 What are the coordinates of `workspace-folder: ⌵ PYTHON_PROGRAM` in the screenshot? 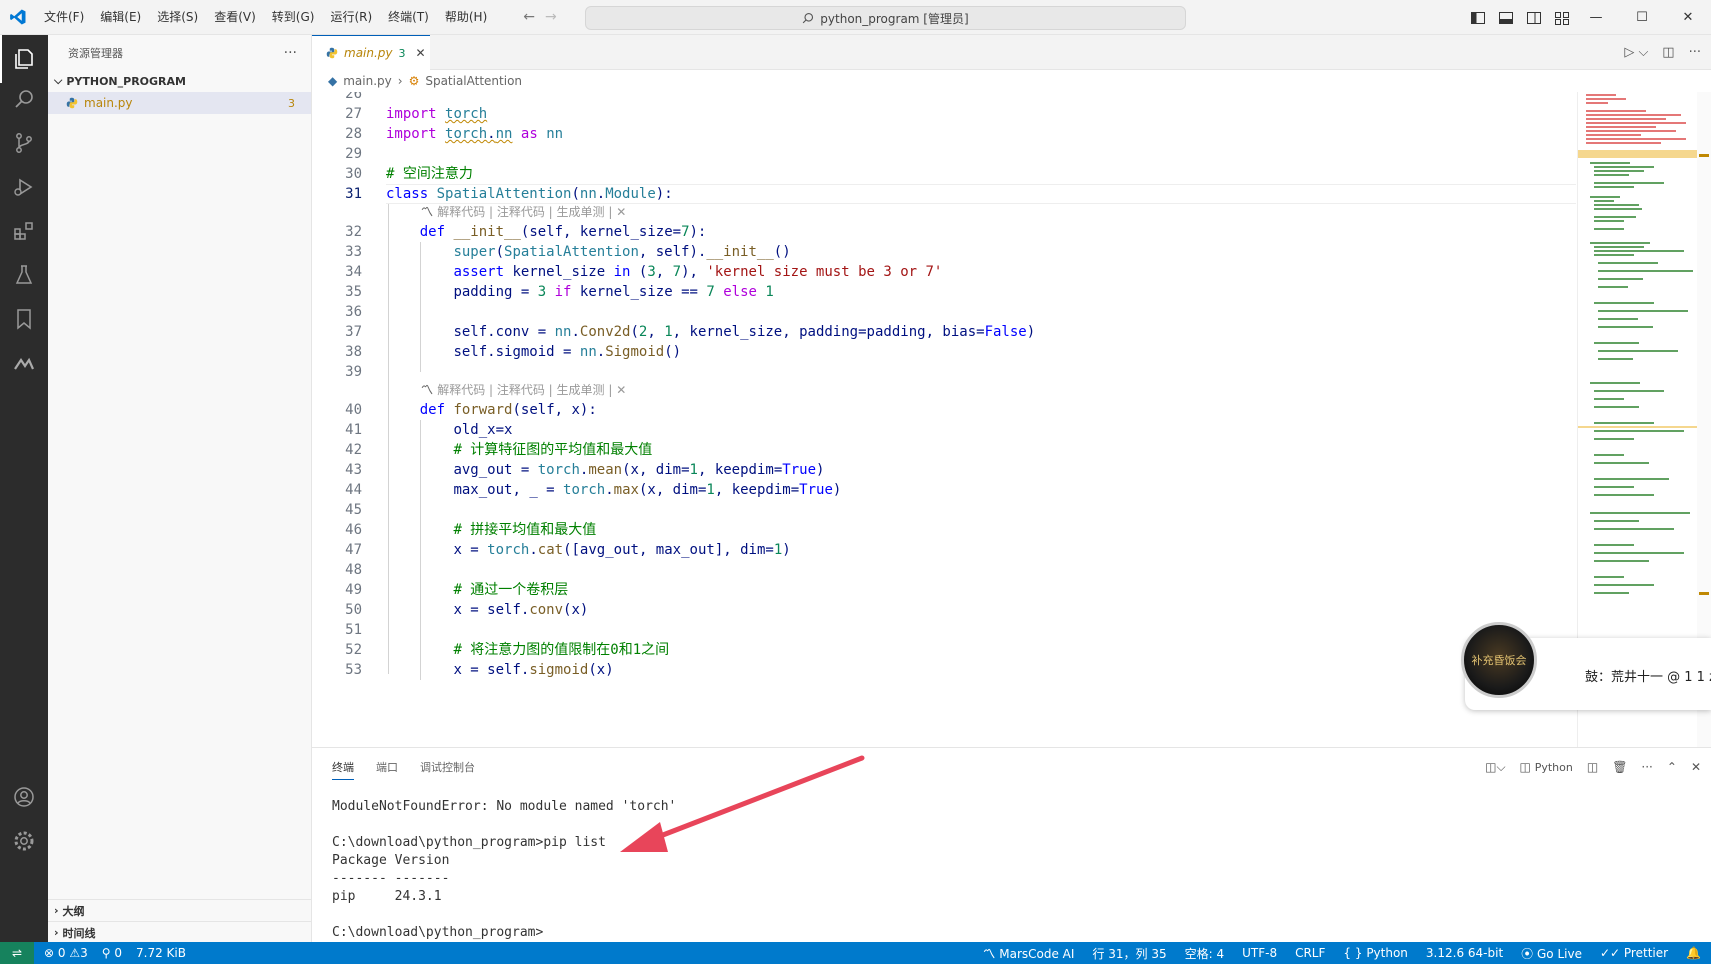 It's located at (179, 81).